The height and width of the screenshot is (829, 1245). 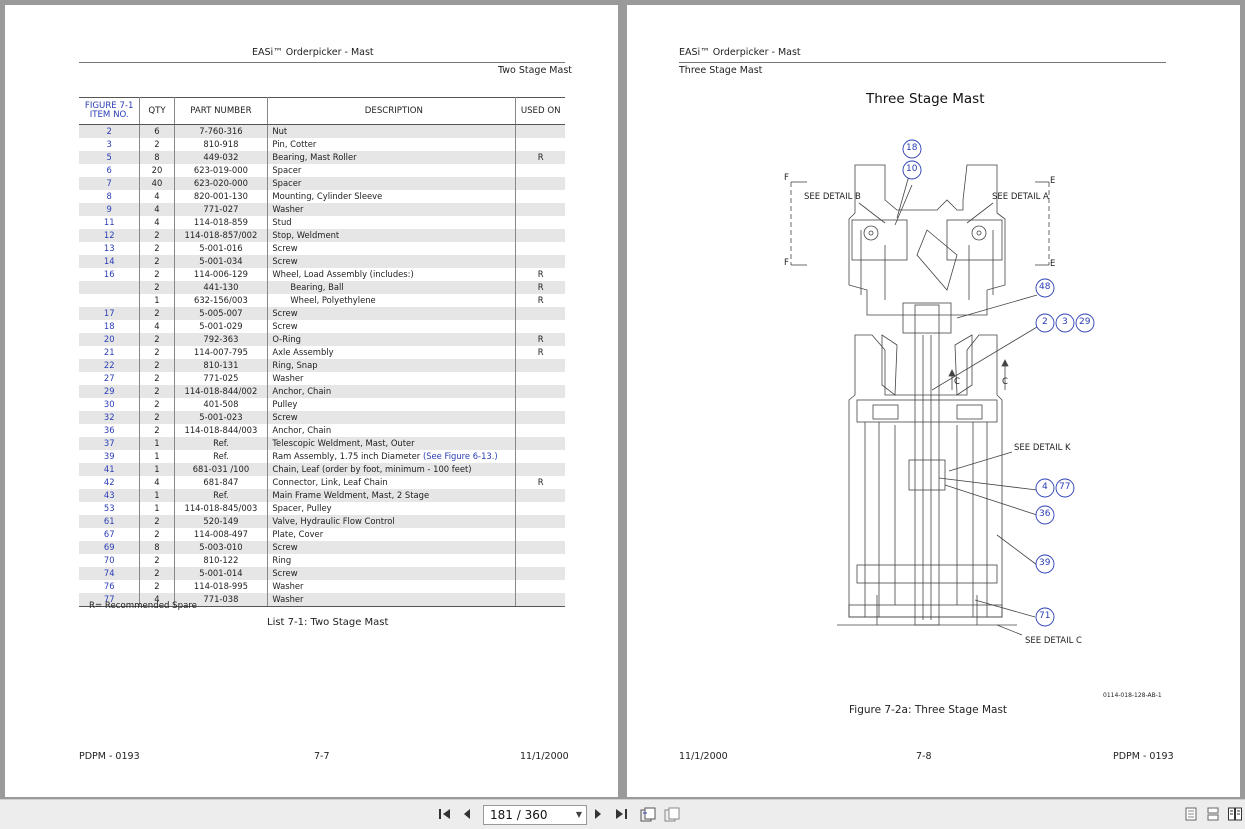 What do you see at coordinates (322, 756) in the screenshot?
I see `footer-page-number: 7-7` at bounding box center [322, 756].